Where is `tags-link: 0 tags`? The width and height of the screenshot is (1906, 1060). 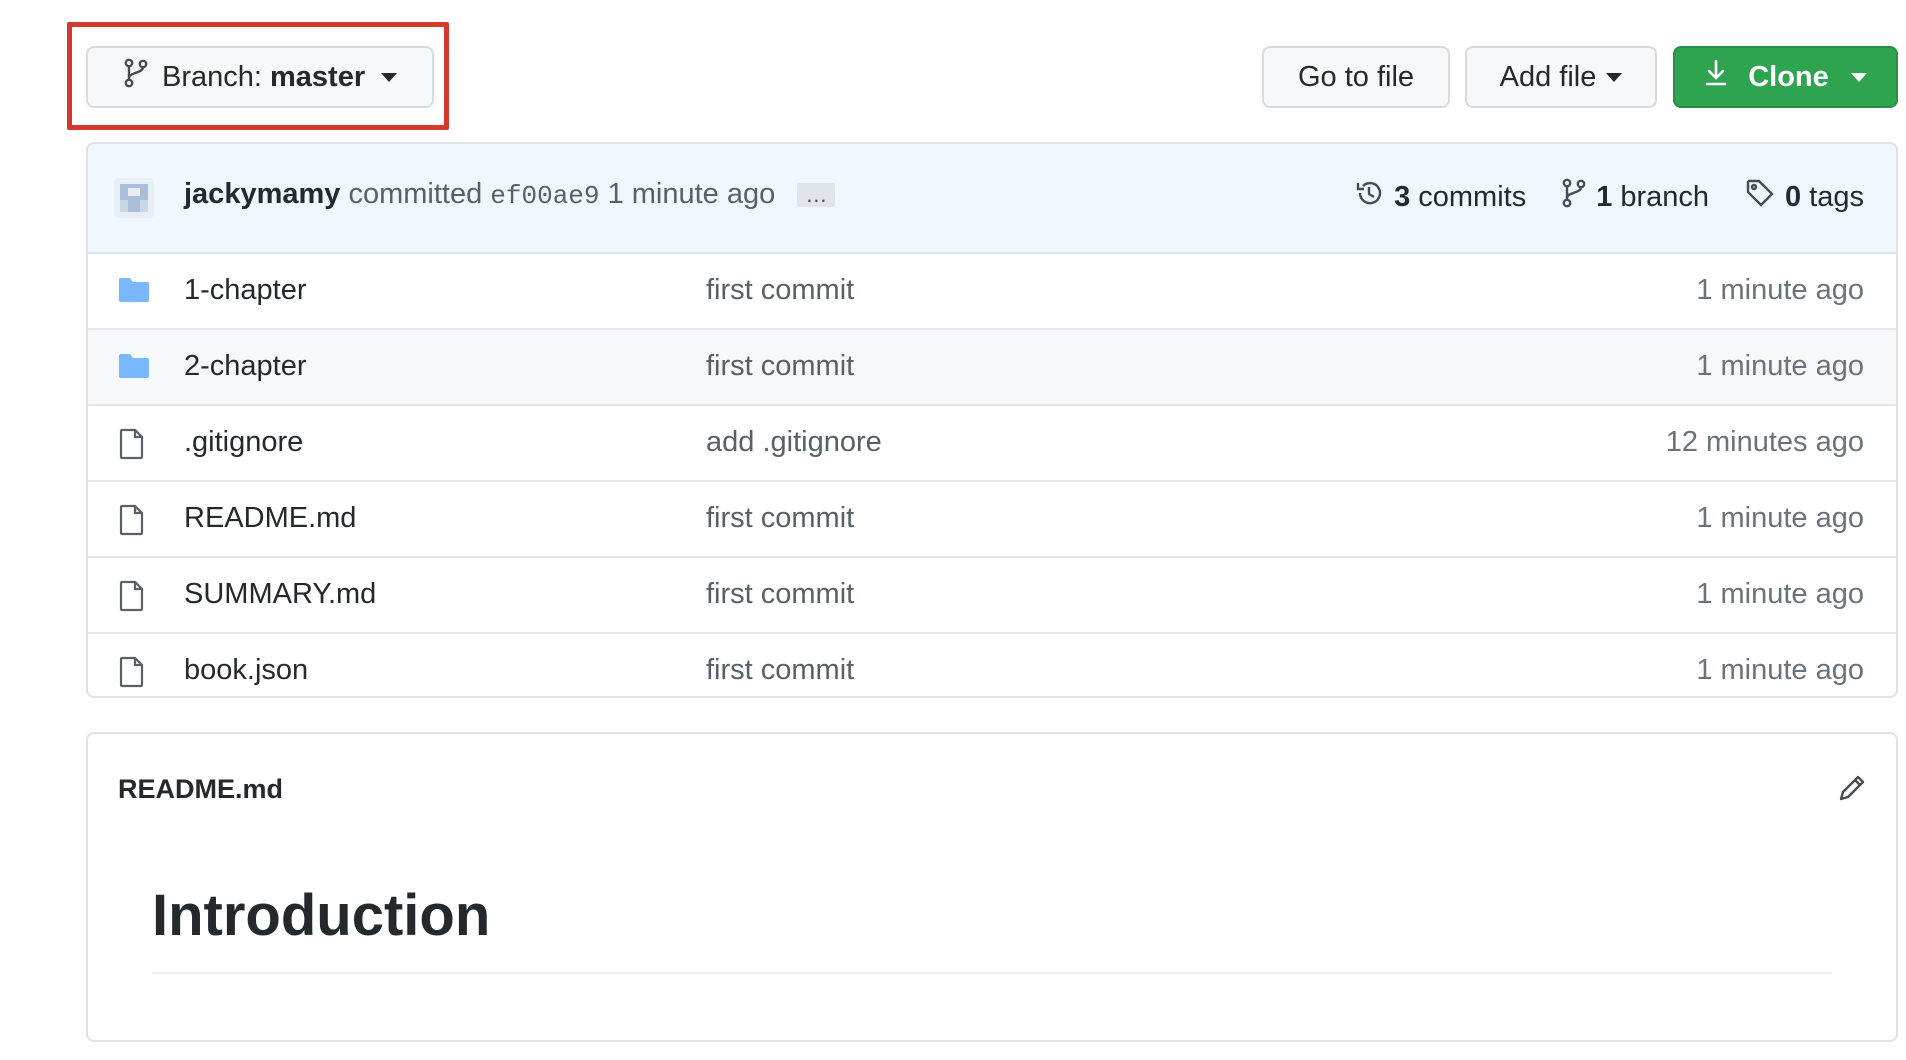
tags-link: 0 tags is located at coordinates (1804, 197).